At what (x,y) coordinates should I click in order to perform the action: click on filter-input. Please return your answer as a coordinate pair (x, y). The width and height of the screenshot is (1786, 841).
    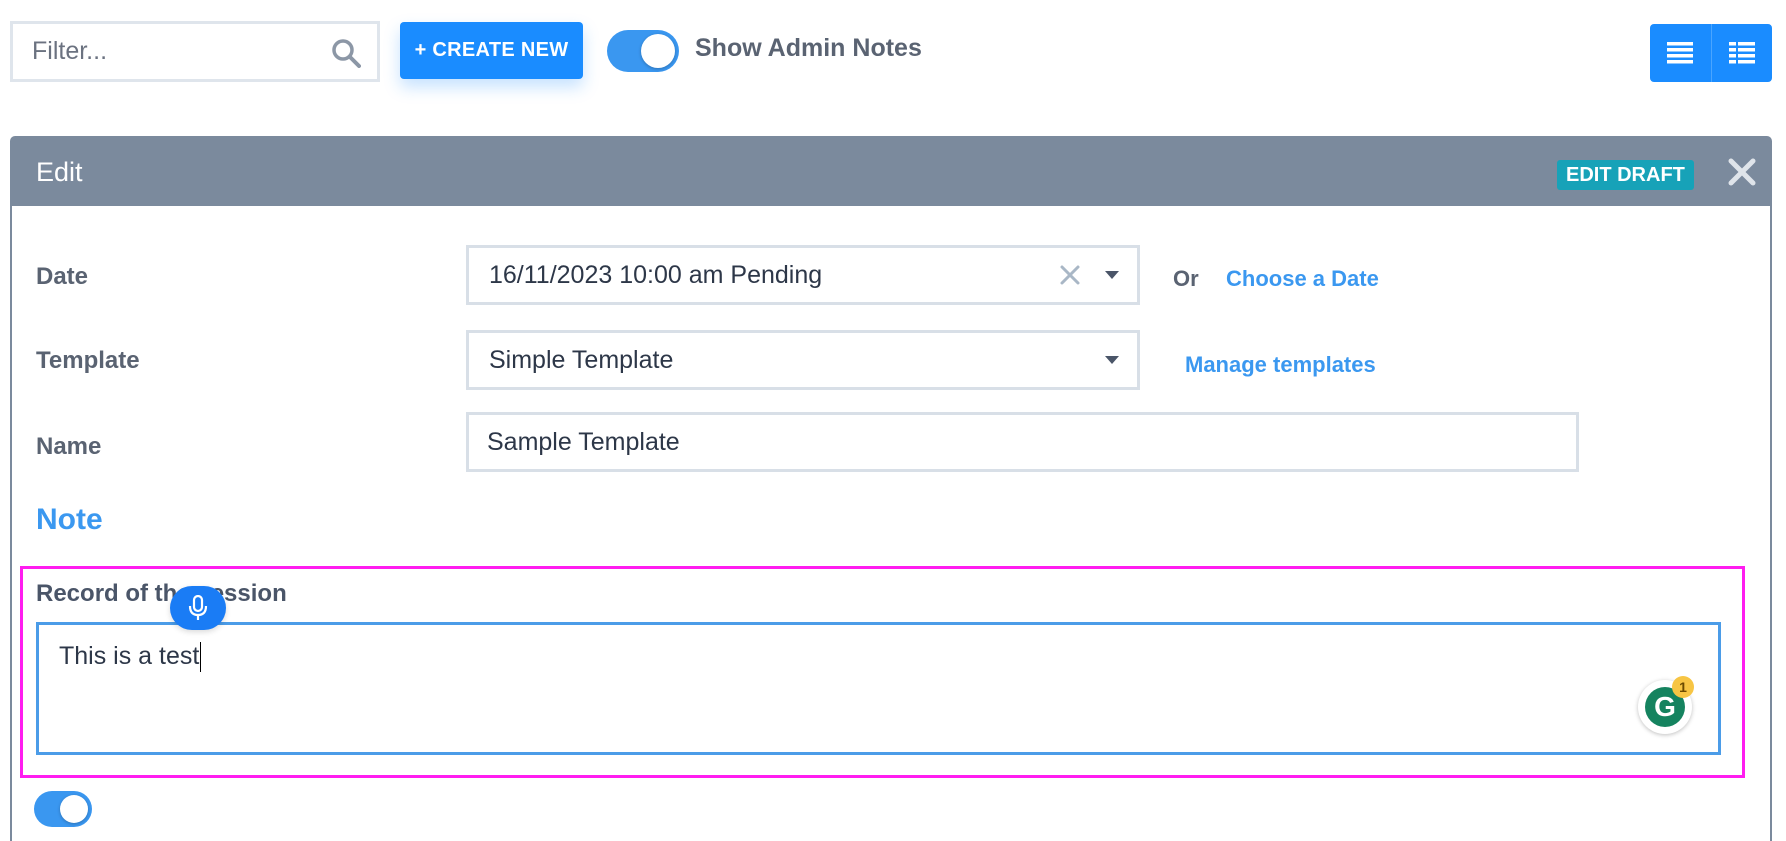
    Looking at the image, I should click on (163, 51).